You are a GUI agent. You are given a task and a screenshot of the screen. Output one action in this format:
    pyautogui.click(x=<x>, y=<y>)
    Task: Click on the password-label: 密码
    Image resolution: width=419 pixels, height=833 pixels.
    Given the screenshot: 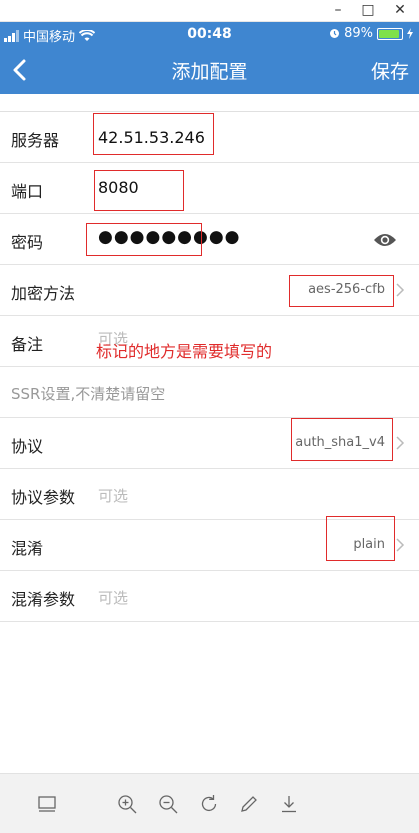 What is the action you would take?
    pyautogui.click(x=27, y=242)
    